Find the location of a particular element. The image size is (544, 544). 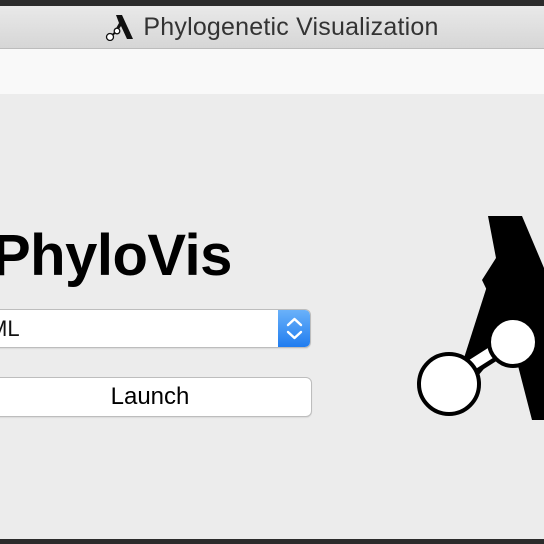

window-title: Phylogenetic Visualization is located at coordinates (291, 26).